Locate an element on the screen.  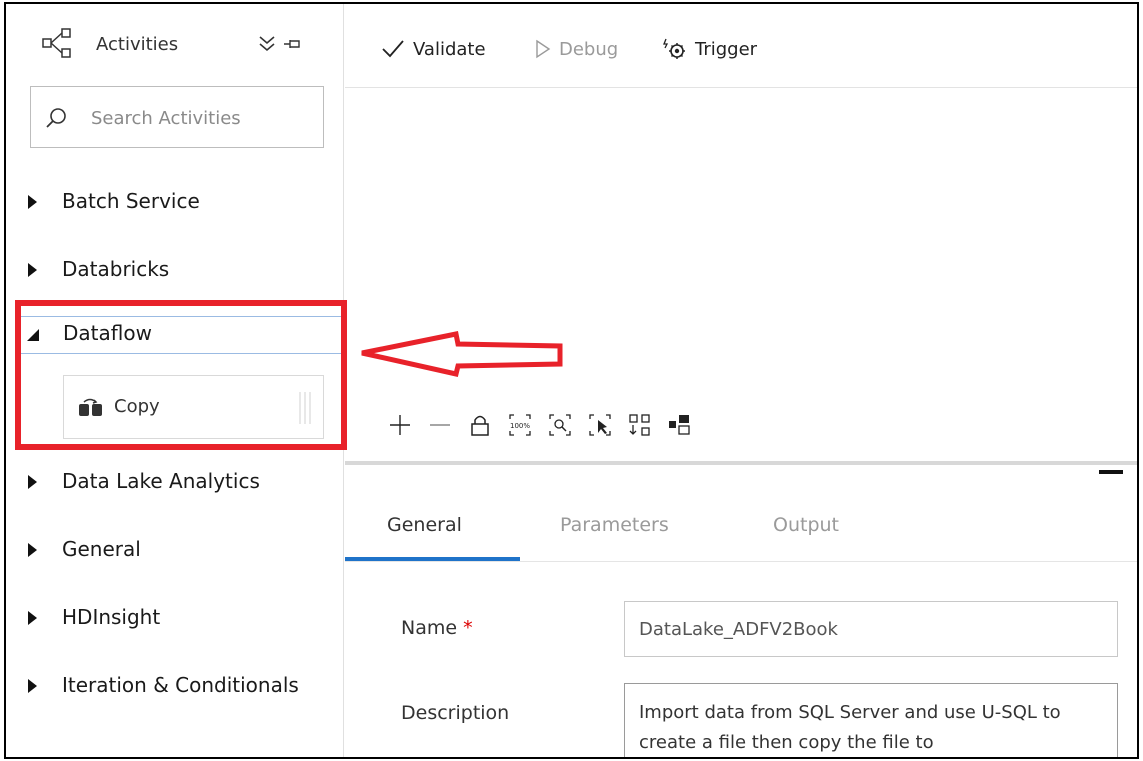
debug-label: Debug is located at coordinates (589, 49).